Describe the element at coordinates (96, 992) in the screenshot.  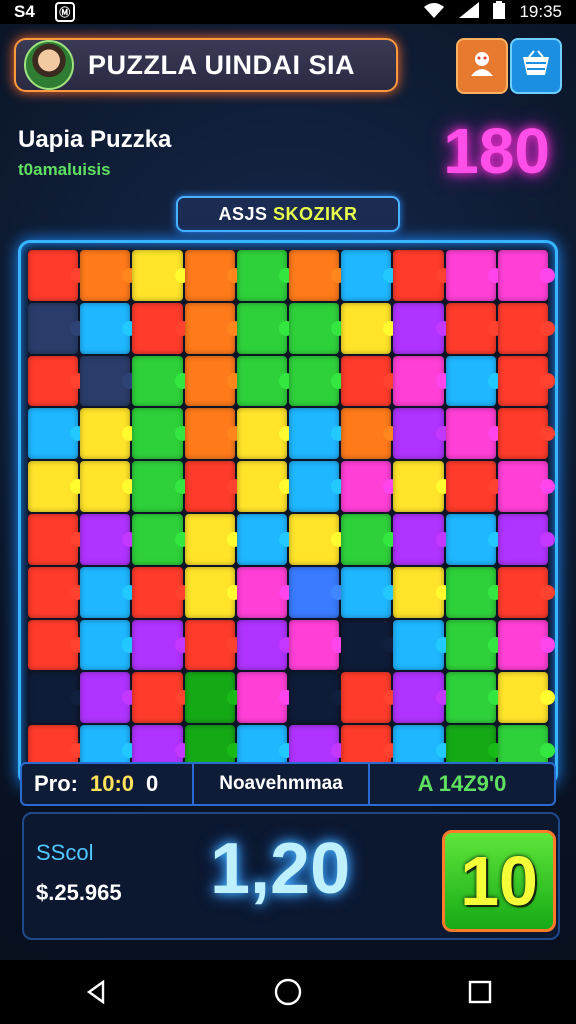
I see `back-button` at that location.